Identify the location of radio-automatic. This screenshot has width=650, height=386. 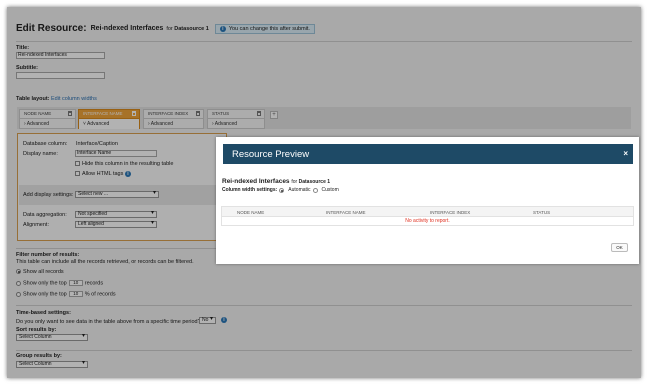
(282, 190).